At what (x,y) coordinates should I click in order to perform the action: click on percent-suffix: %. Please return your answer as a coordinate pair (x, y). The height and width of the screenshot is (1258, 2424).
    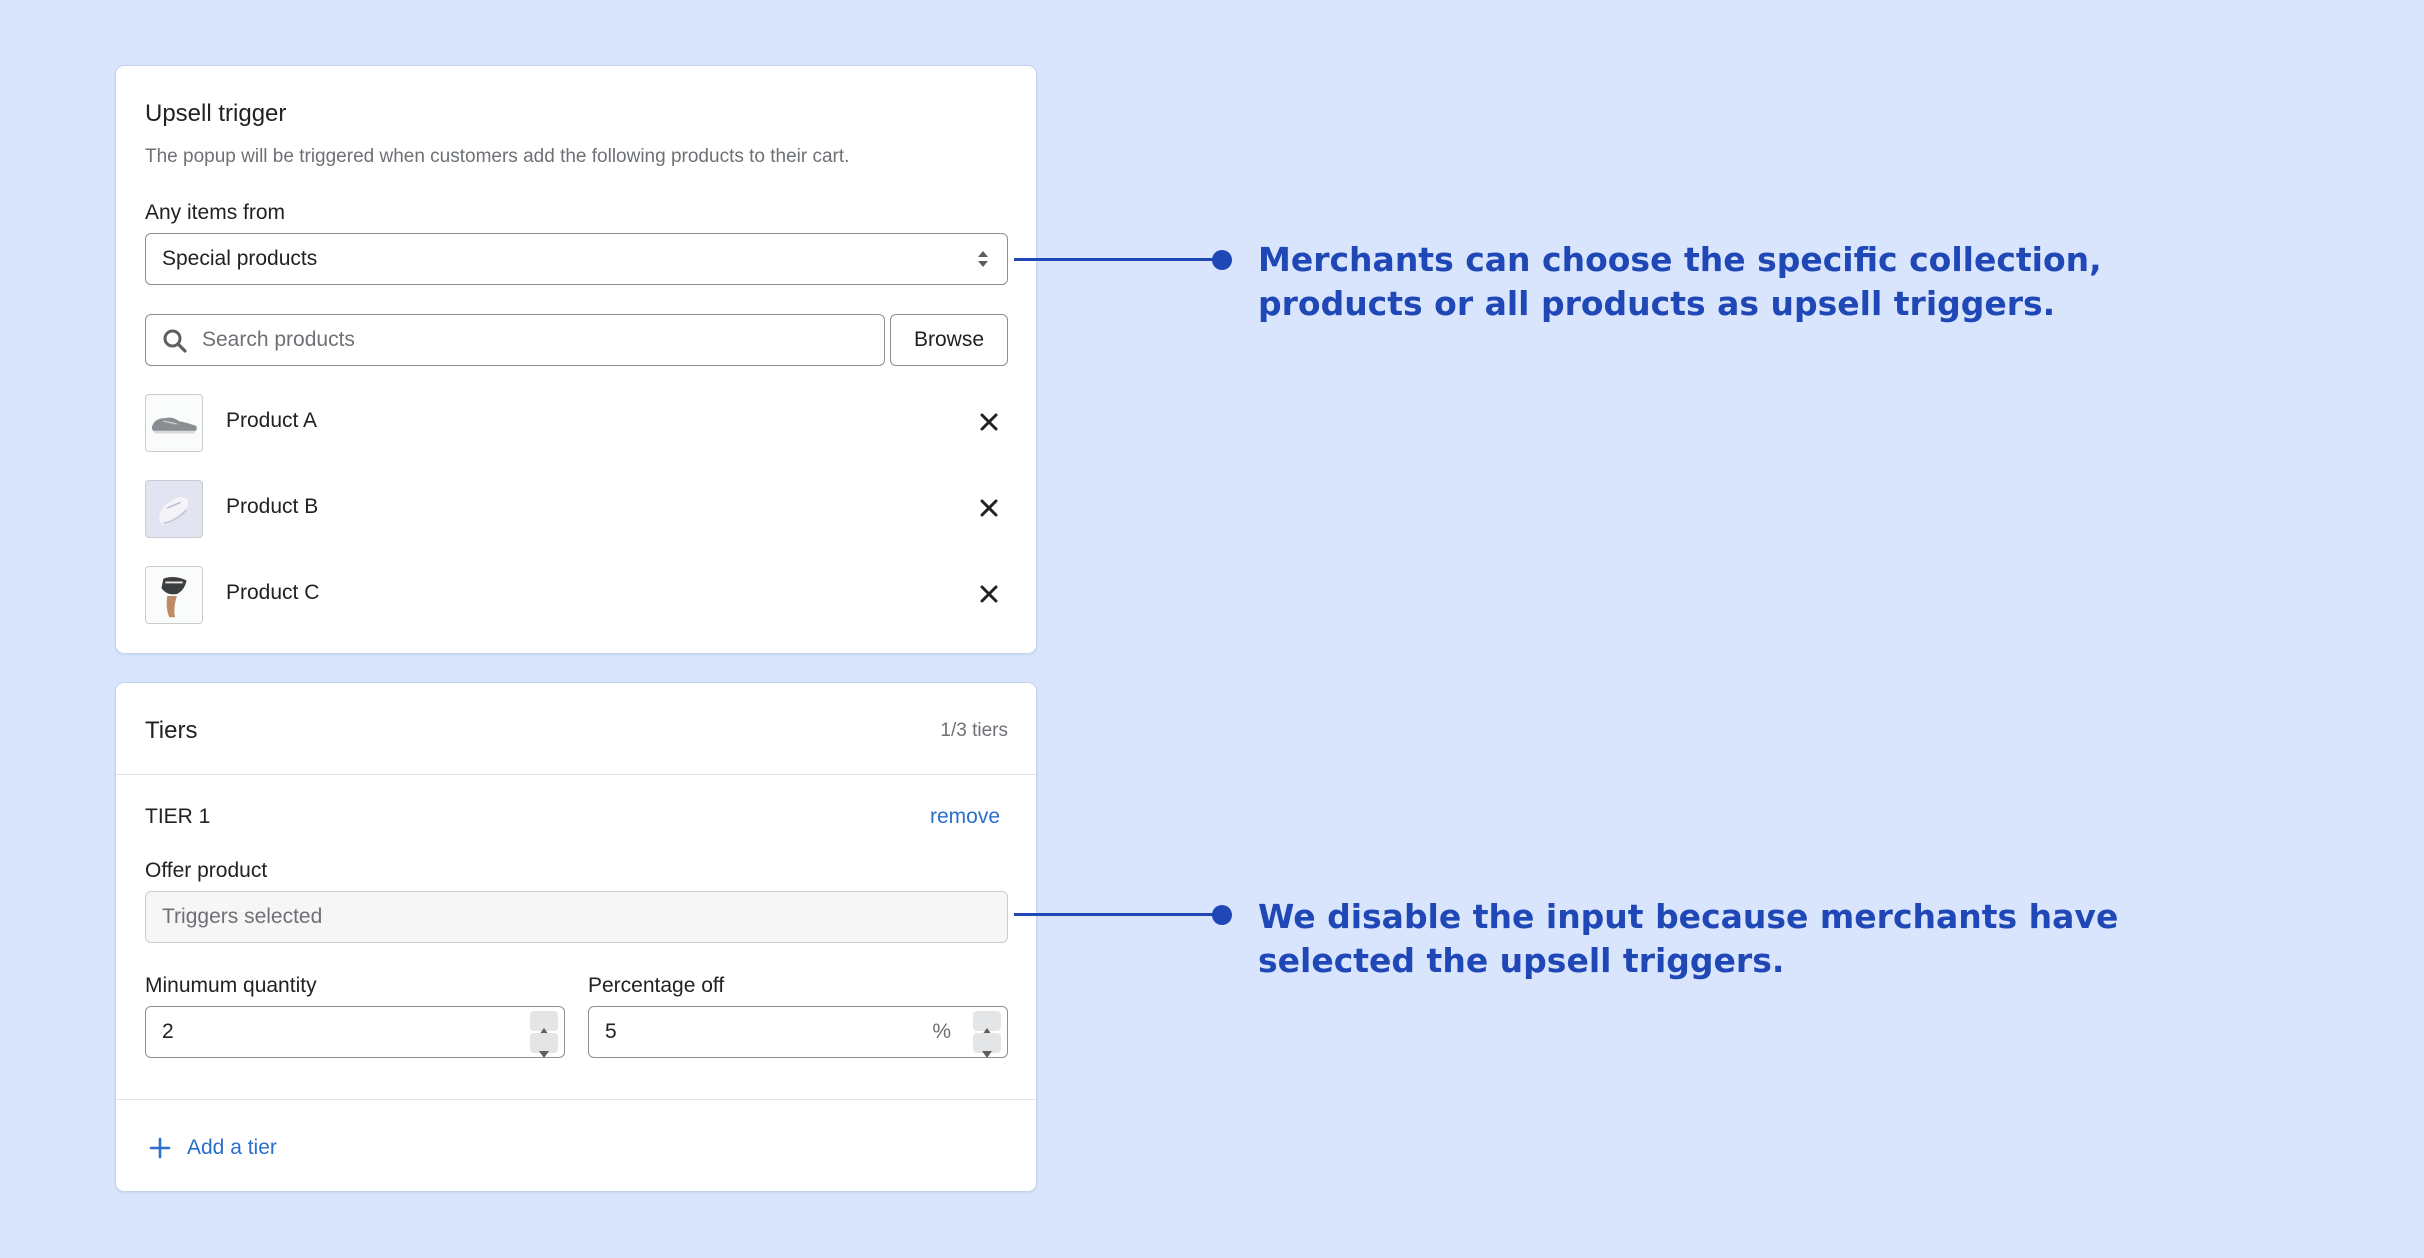
    Looking at the image, I should click on (941, 1031).